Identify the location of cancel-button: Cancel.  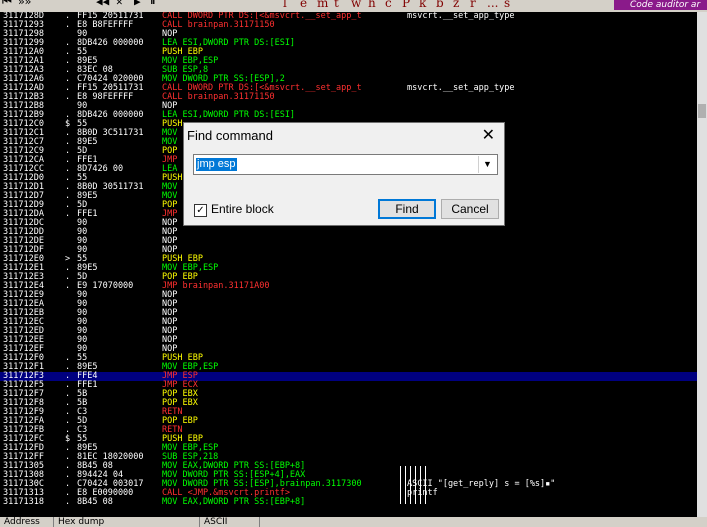
(470, 209).